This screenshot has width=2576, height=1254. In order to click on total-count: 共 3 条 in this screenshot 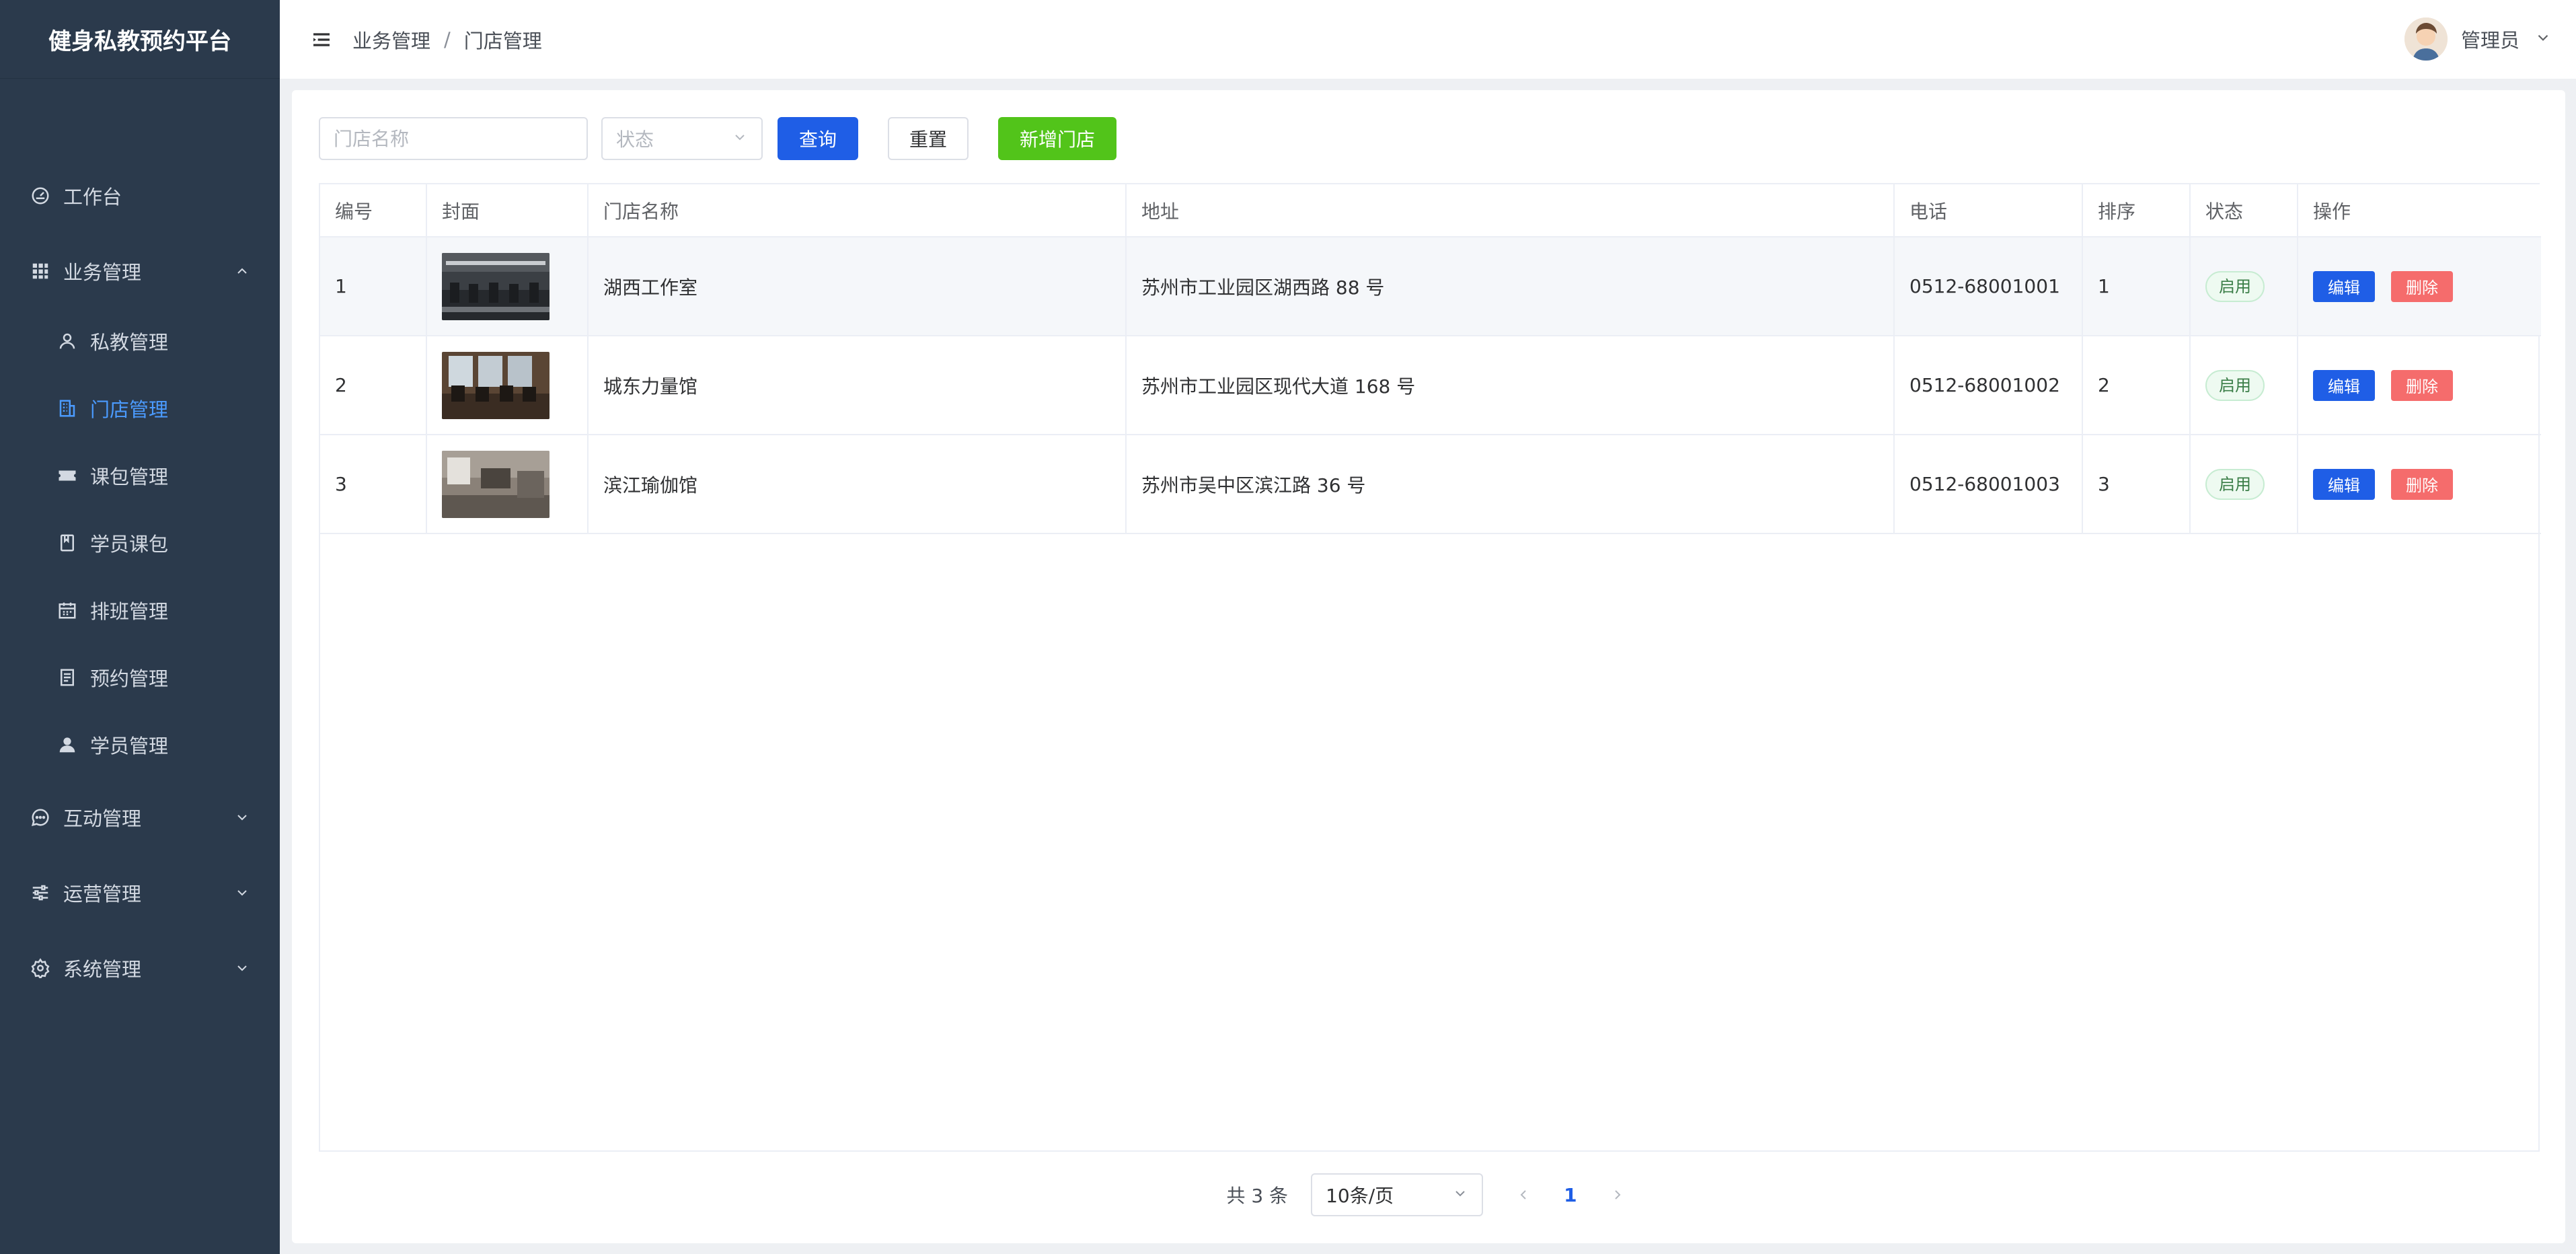, I will do `click(1257, 1196)`.